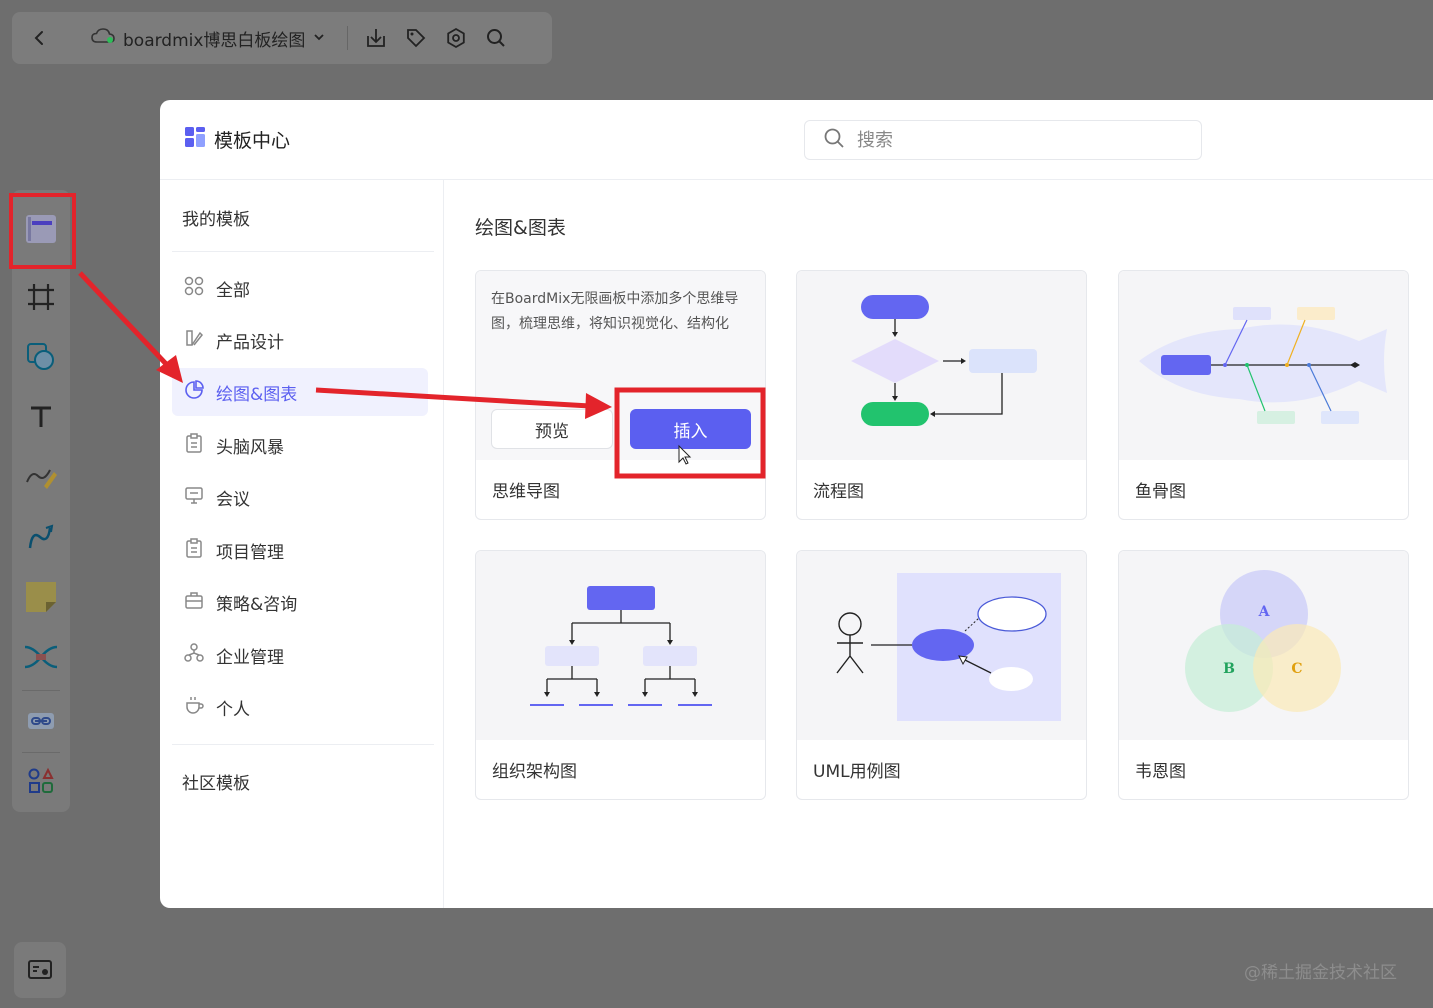 Image resolution: width=1433 pixels, height=1008 pixels. Describe the element at coordinates (1160, 772) in the screenshot. I see `card-name: 韦恩图` at that location.